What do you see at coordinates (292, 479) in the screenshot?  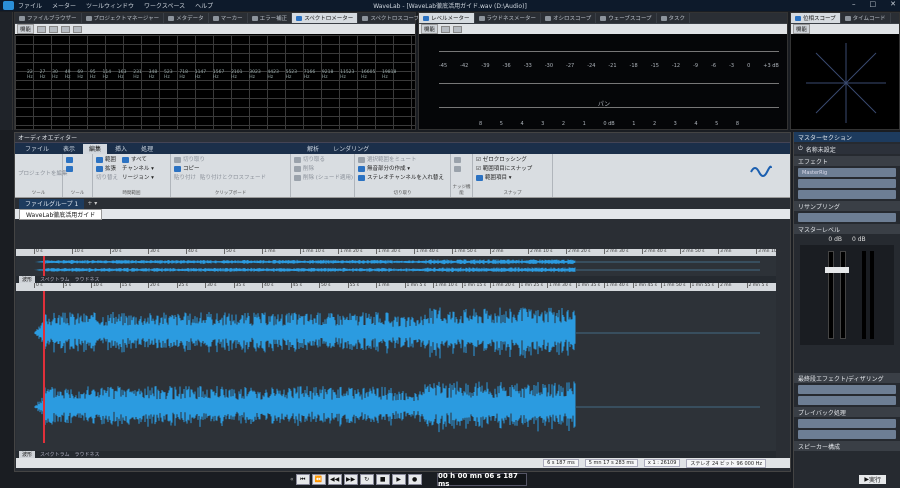 I see `transport-menu-icon: «` at bounding box center [292, 479].